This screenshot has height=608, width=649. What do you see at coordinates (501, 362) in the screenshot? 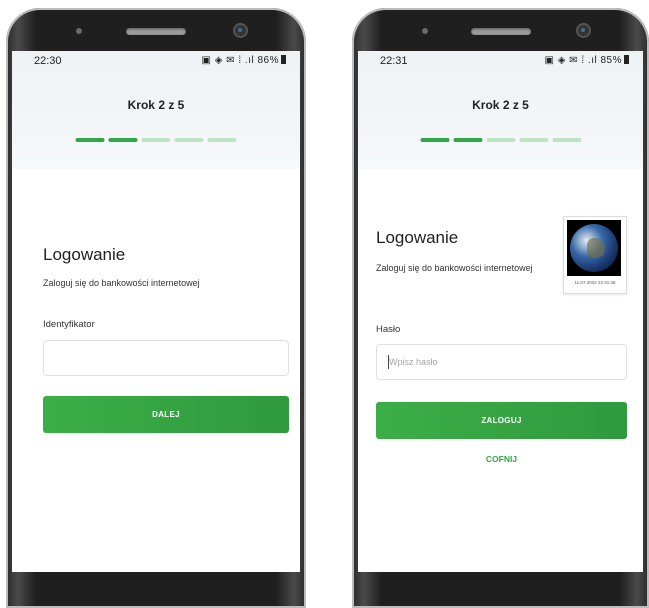
I see `password-input` at bounding box center [501, 362].